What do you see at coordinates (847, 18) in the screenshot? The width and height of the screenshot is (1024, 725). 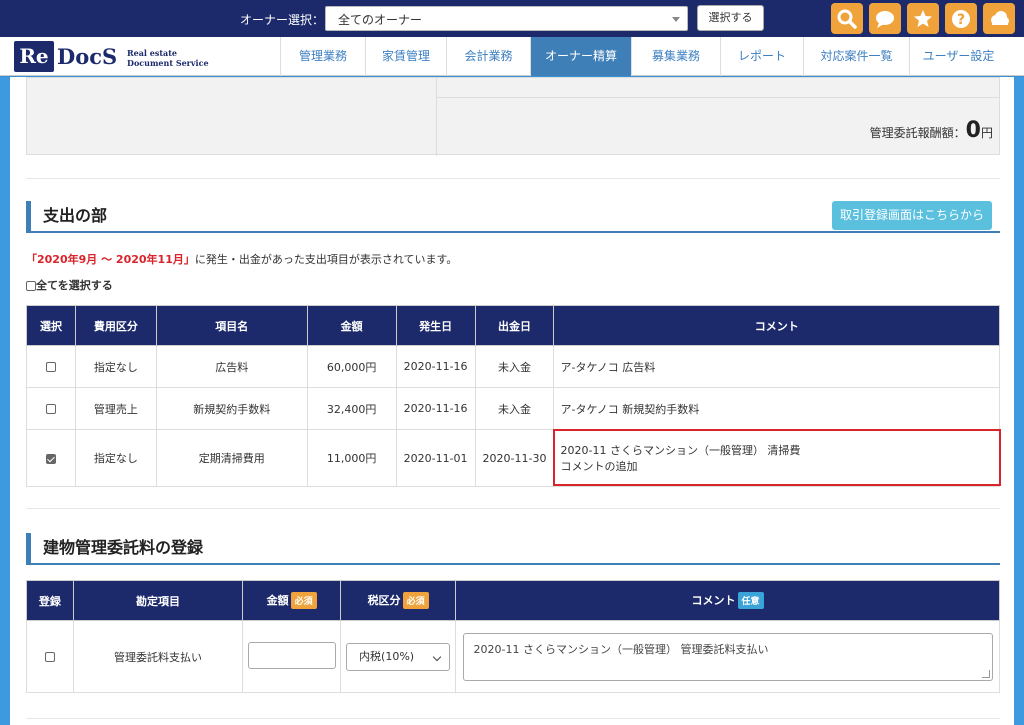 I see `search-icon` at bounding box center [847, 18].